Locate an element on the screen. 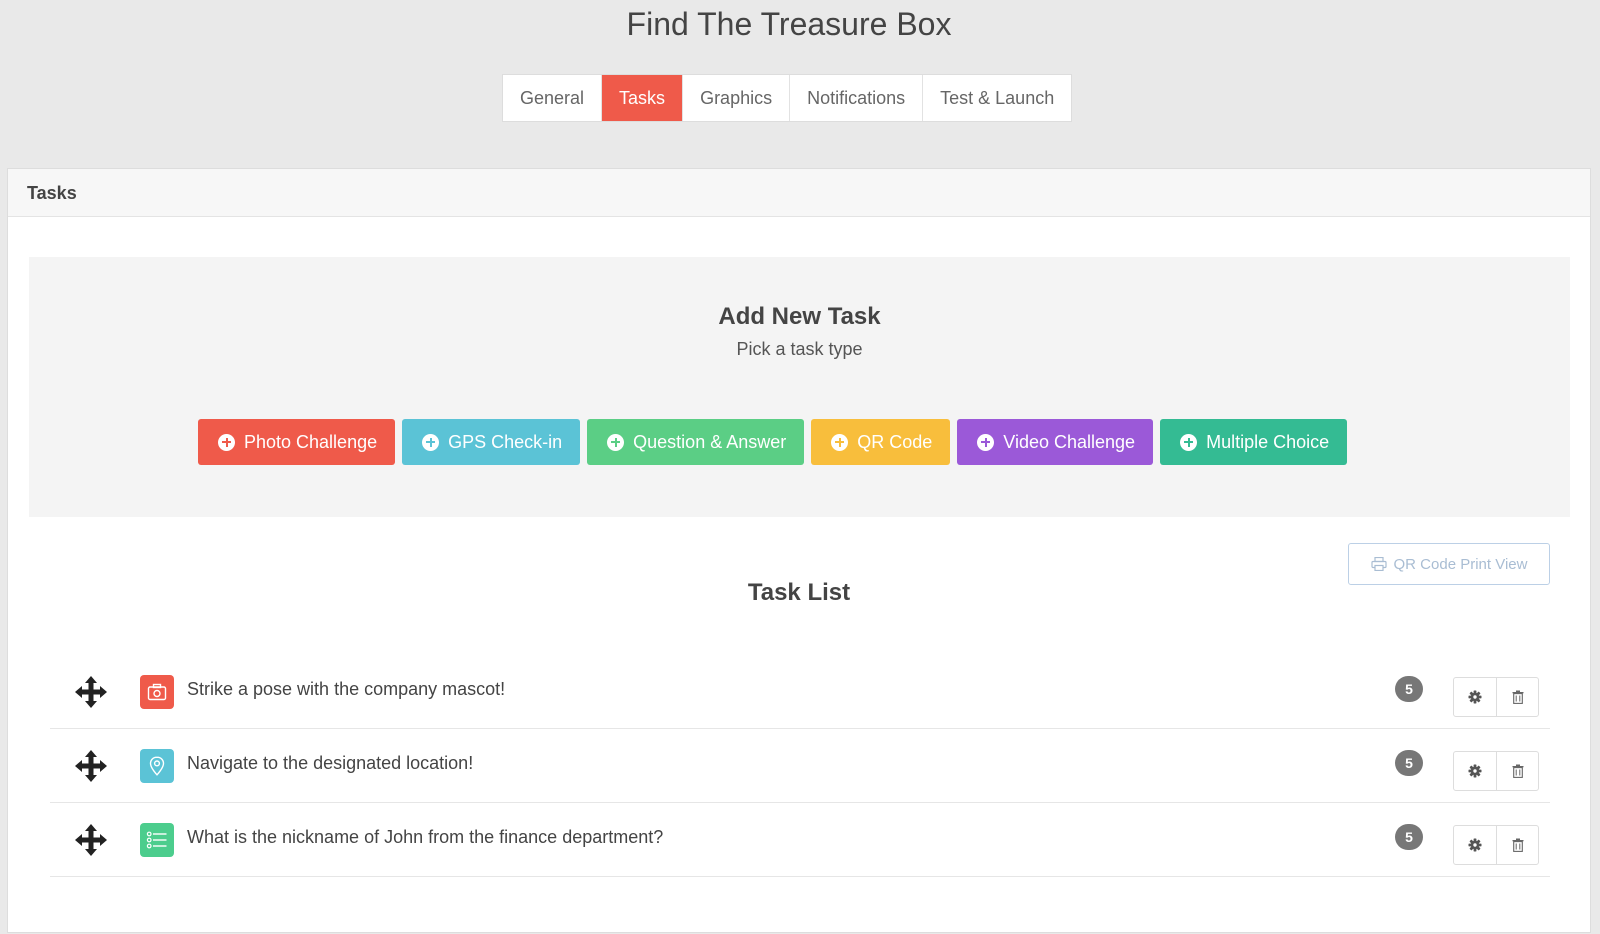 Image resolution: width=1600 pixels, height=934 pixels. button-label: Question & Answer is located at coordinates (710, 441).